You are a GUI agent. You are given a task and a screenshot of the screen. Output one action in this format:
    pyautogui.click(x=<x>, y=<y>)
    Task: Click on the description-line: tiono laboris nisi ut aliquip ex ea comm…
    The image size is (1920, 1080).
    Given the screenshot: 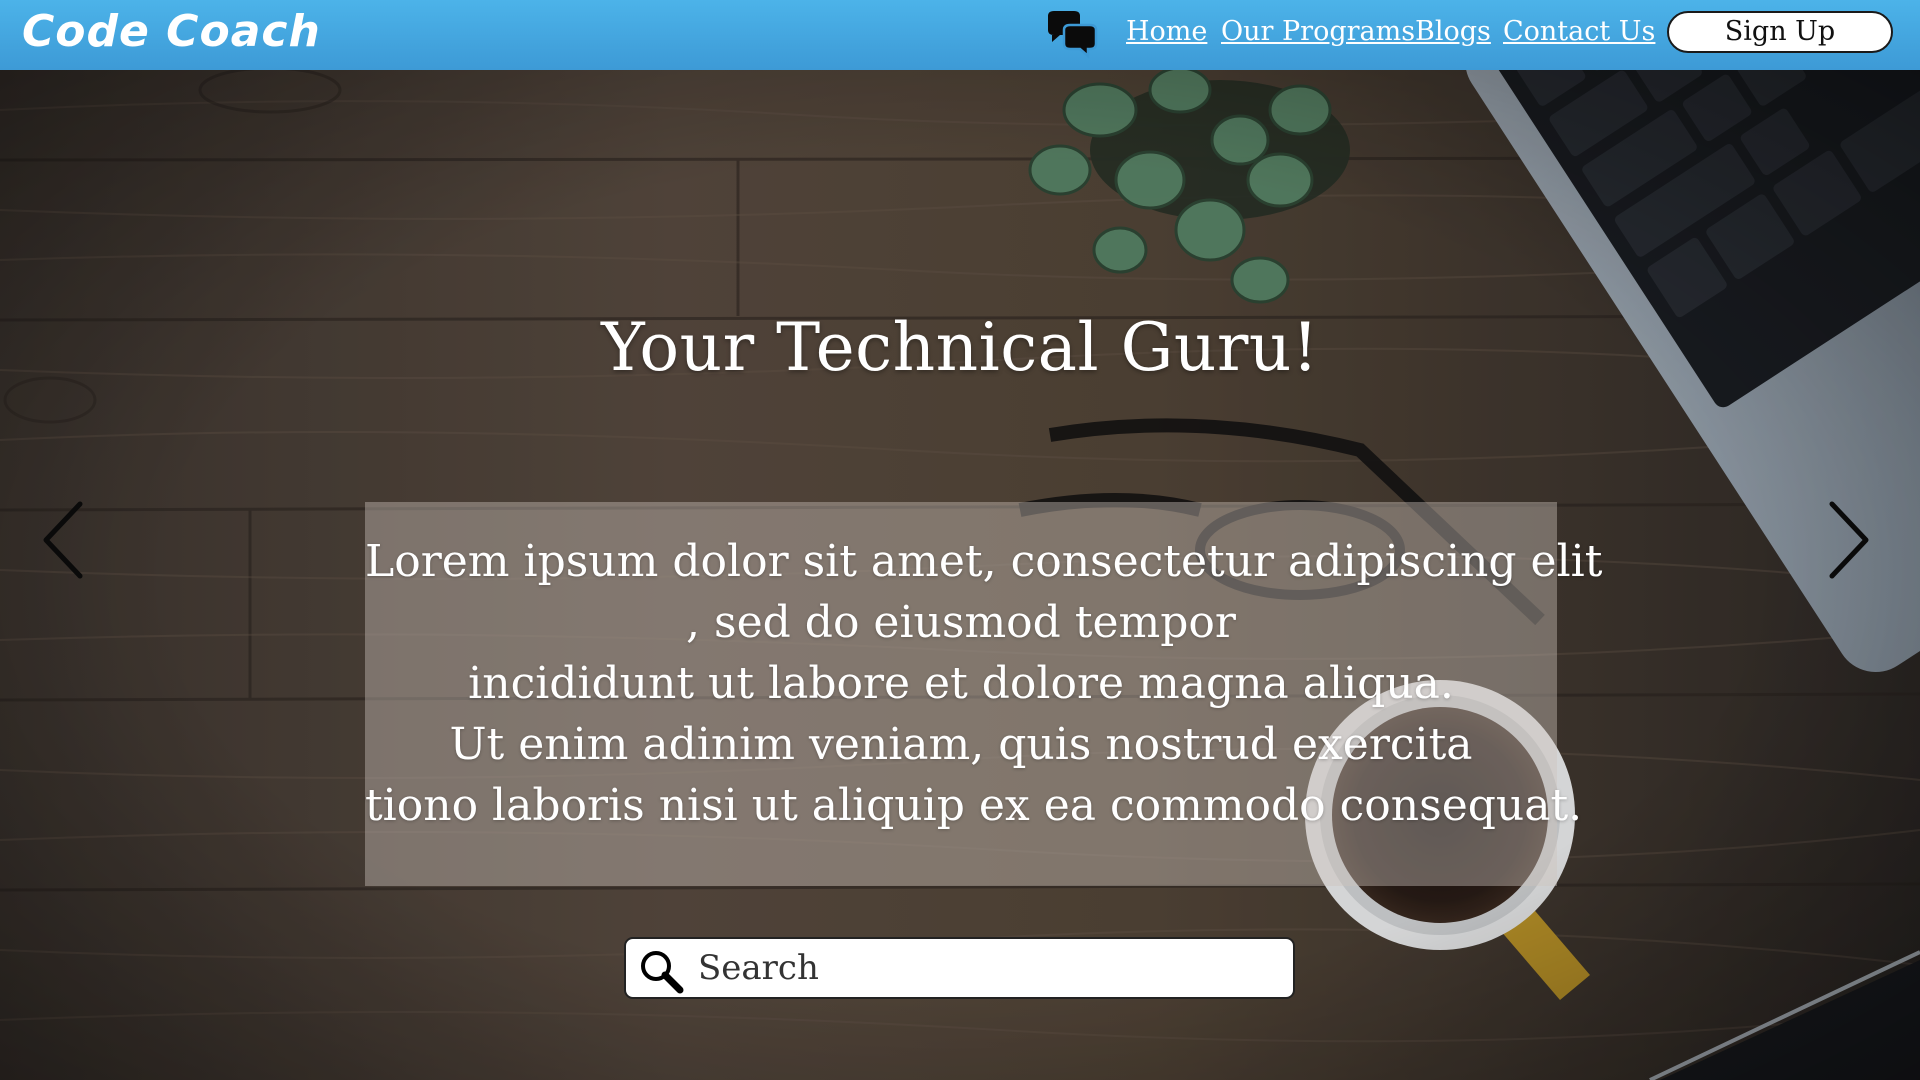 What is the action you would take?
    pyautogui.click(x=974, y=805)
    